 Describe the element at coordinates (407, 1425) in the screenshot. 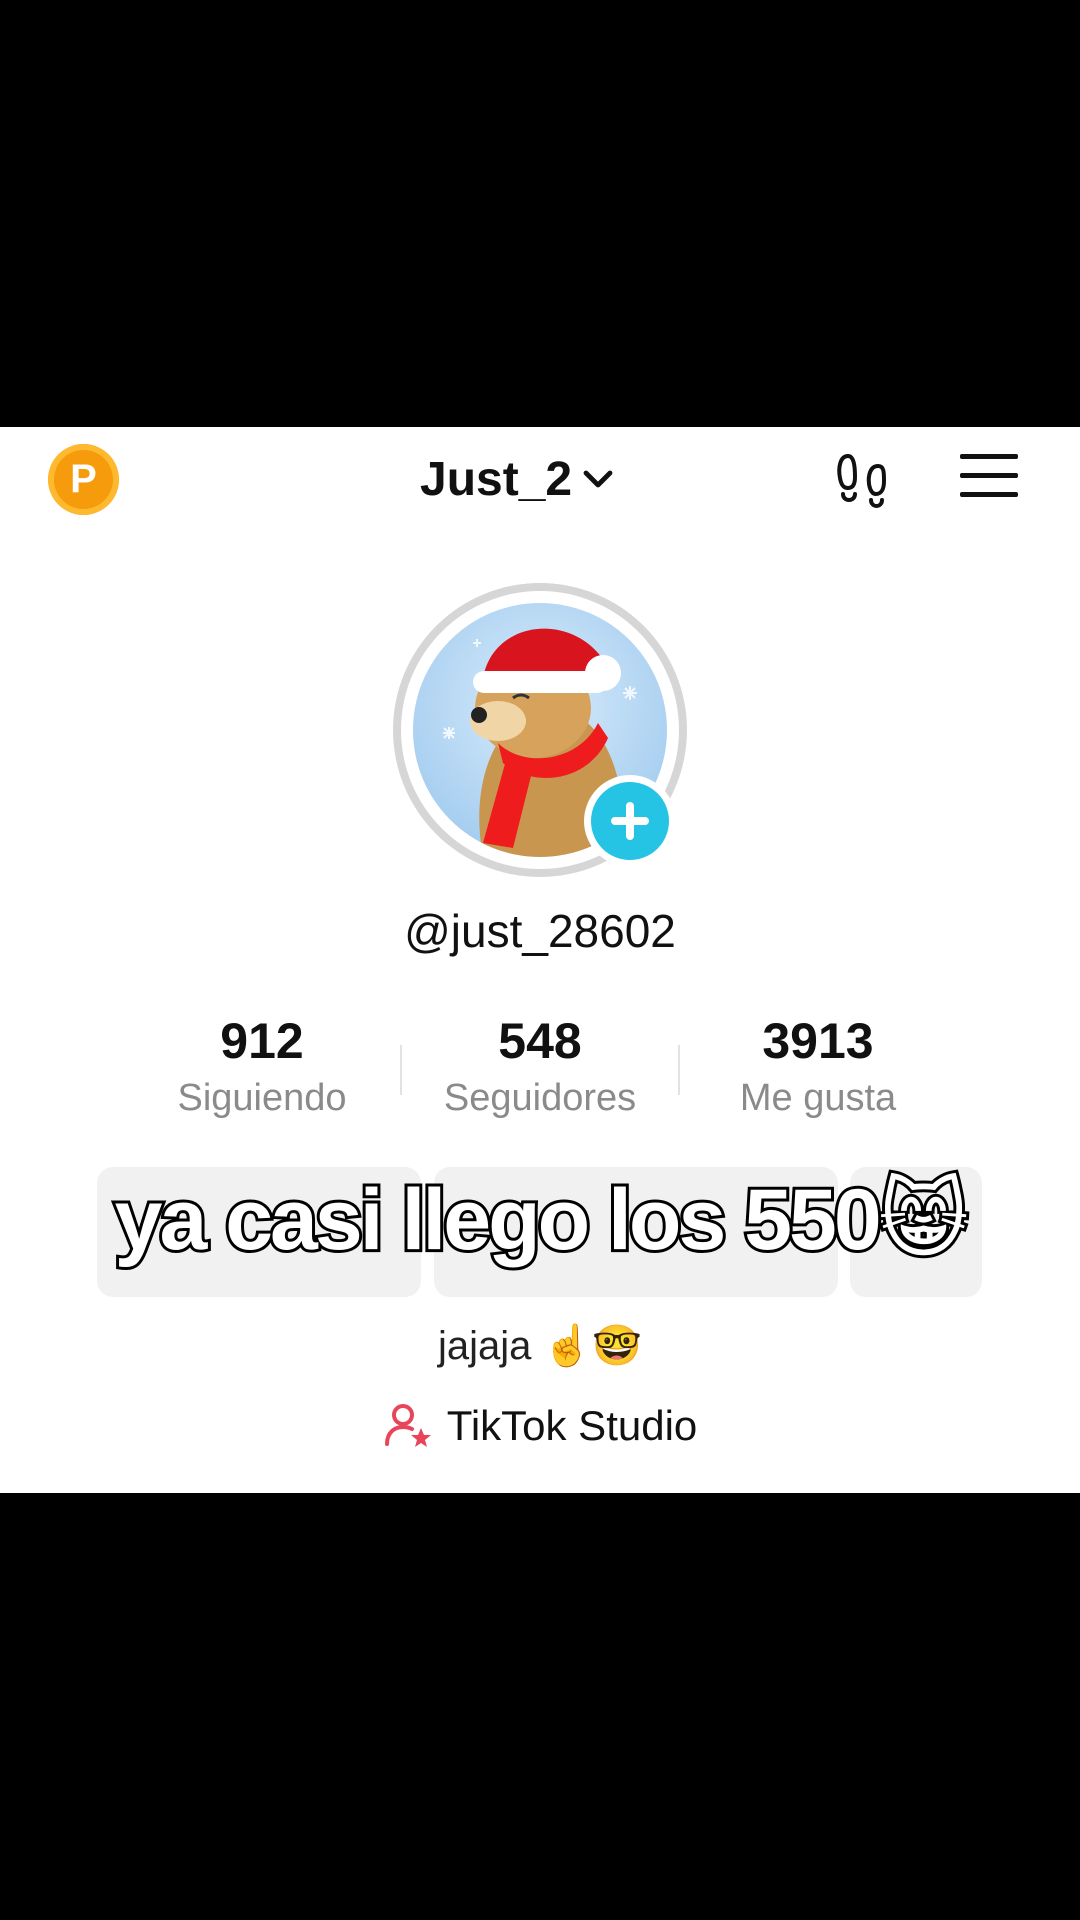

I see `creator-star-icon` at that location.